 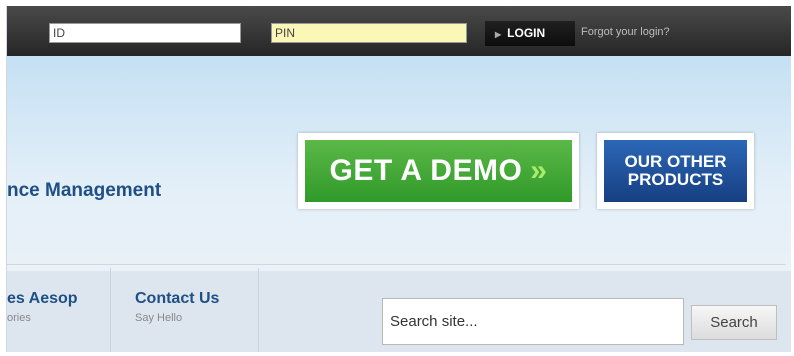 What do you see at coordinates (59, 310) in the screenshot?
I see `nav-item-aesop: es Aesop ories` at bounding box center [59, 310].